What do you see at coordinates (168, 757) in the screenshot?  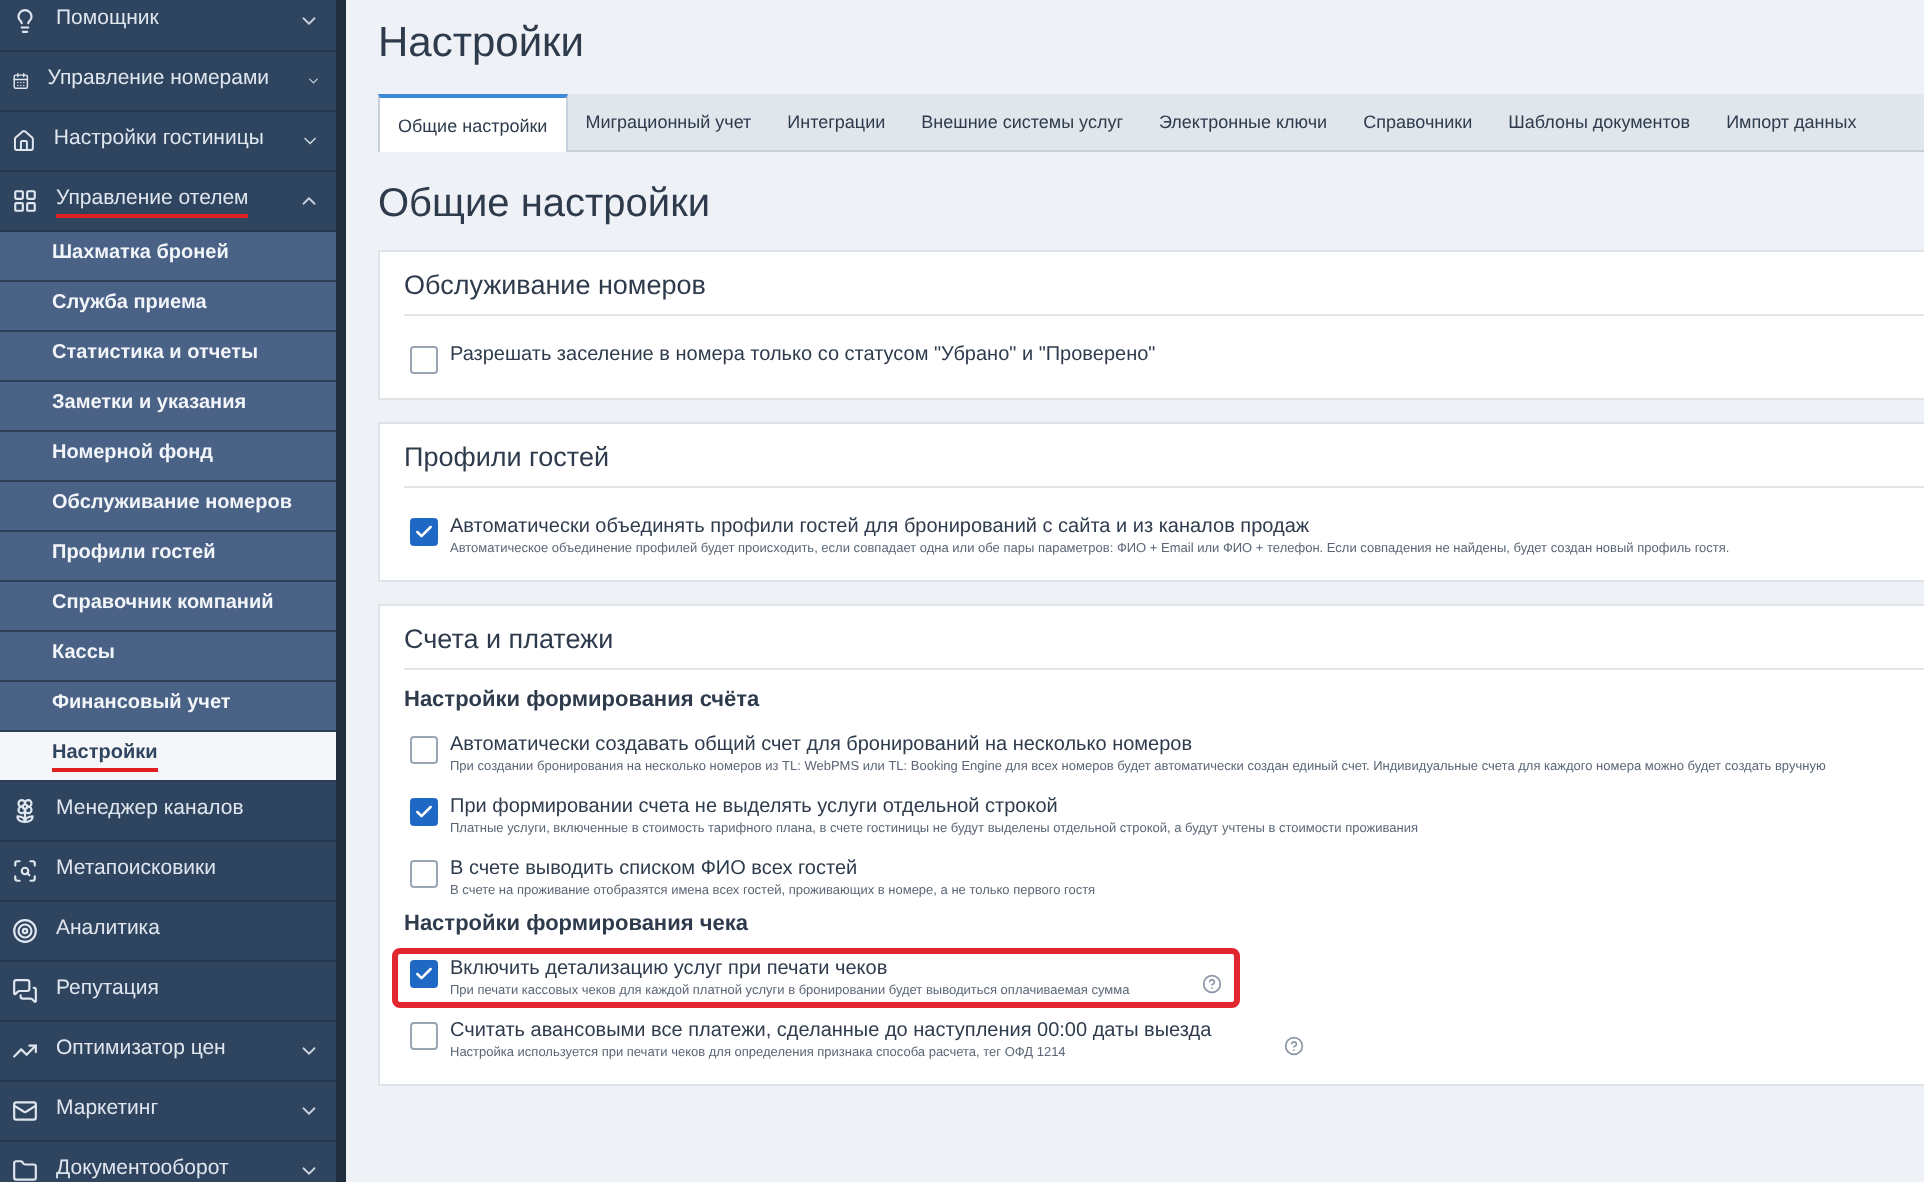 I see `submenu-item: Настройки` at bounding box center [168, 757].